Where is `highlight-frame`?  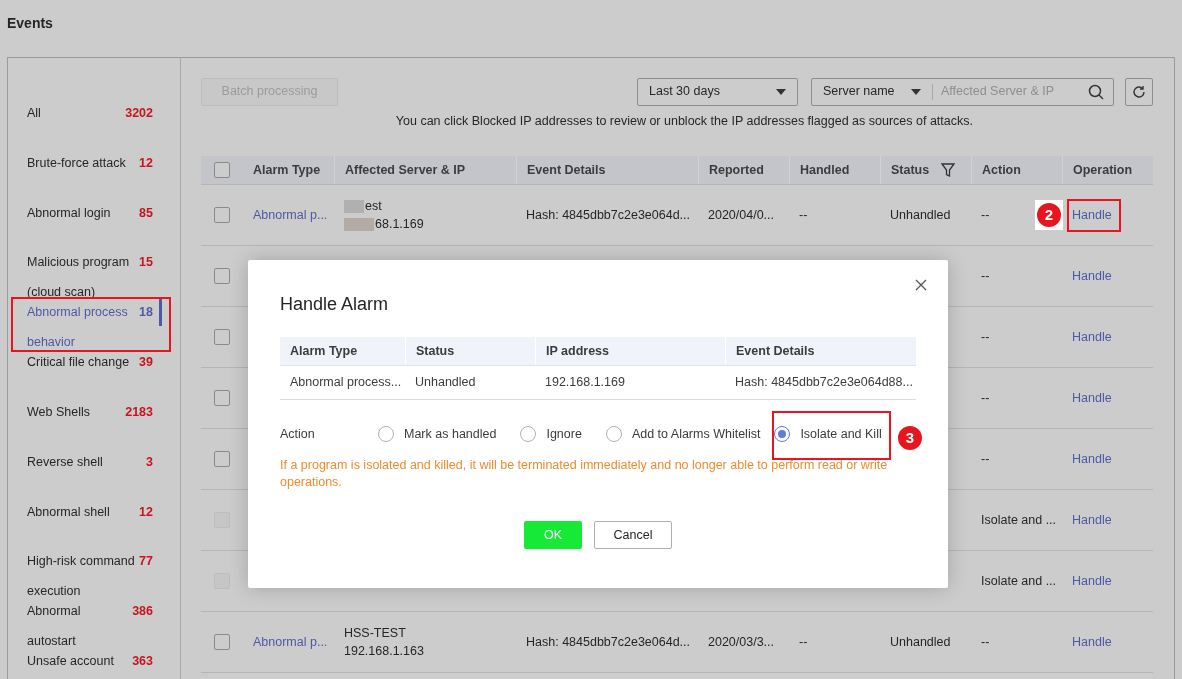
highlight-frame is located at coordinates (1094, 215).